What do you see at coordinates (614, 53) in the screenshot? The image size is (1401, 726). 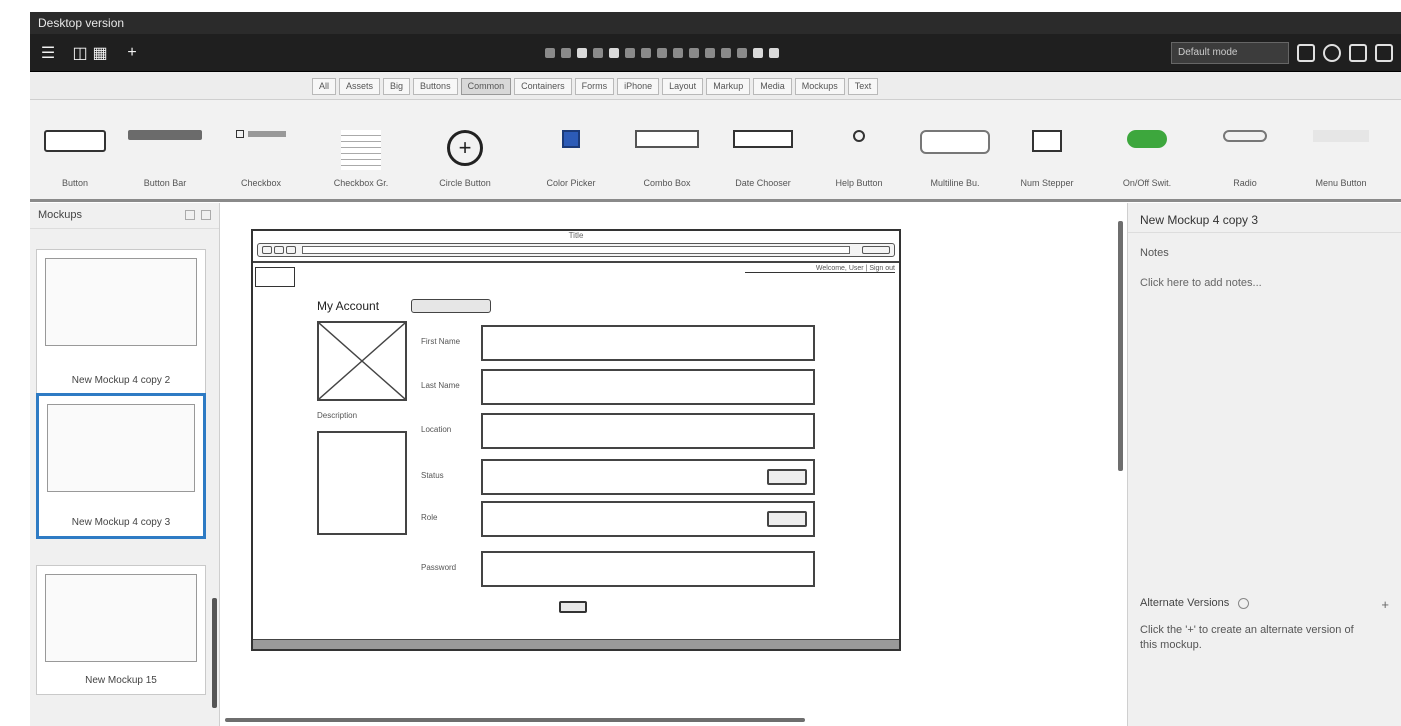 I see `paste-icon` at bounding box center [614, 53].